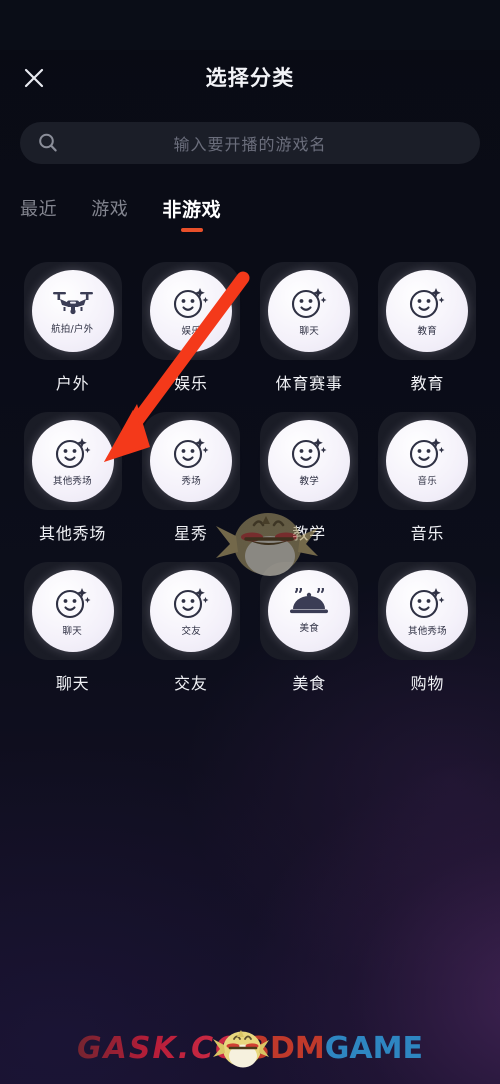 The width and height of the screenshot is (500, 1084). I want to click on category-label: 户外, so click(72, 383).